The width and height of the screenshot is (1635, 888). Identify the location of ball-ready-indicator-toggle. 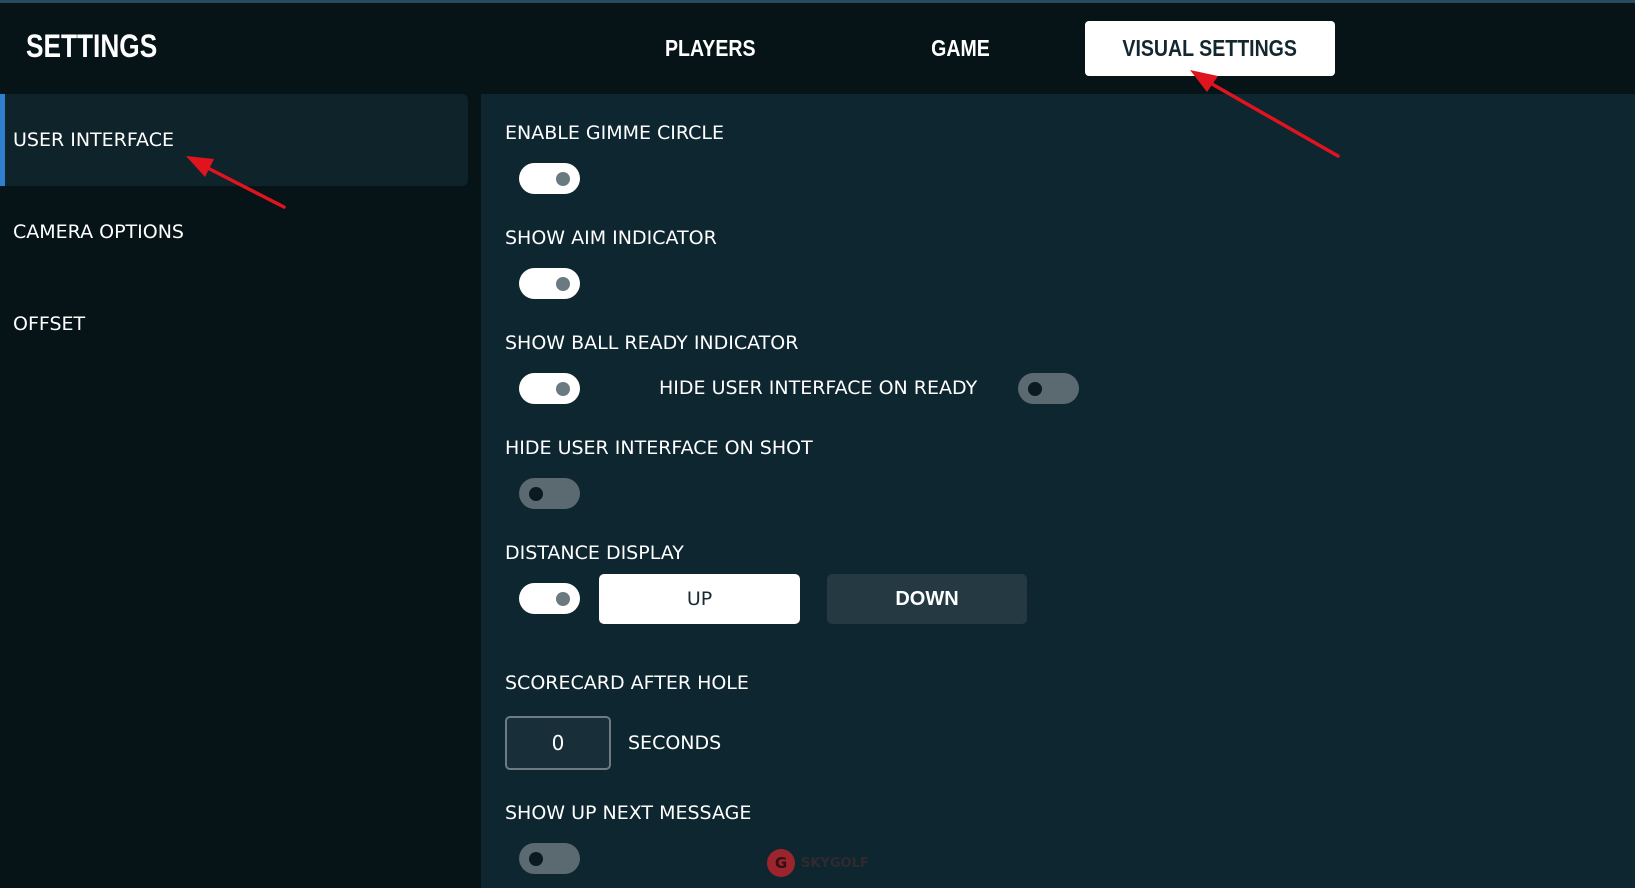
(549, 388).